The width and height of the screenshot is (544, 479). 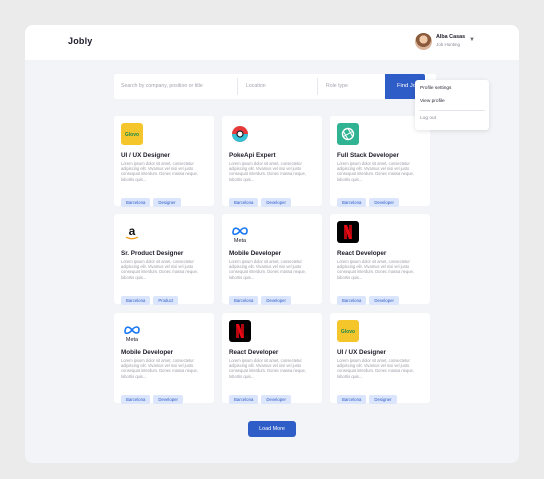 I want to click on user-role: Job Hunting, so click(x=448, y=44).